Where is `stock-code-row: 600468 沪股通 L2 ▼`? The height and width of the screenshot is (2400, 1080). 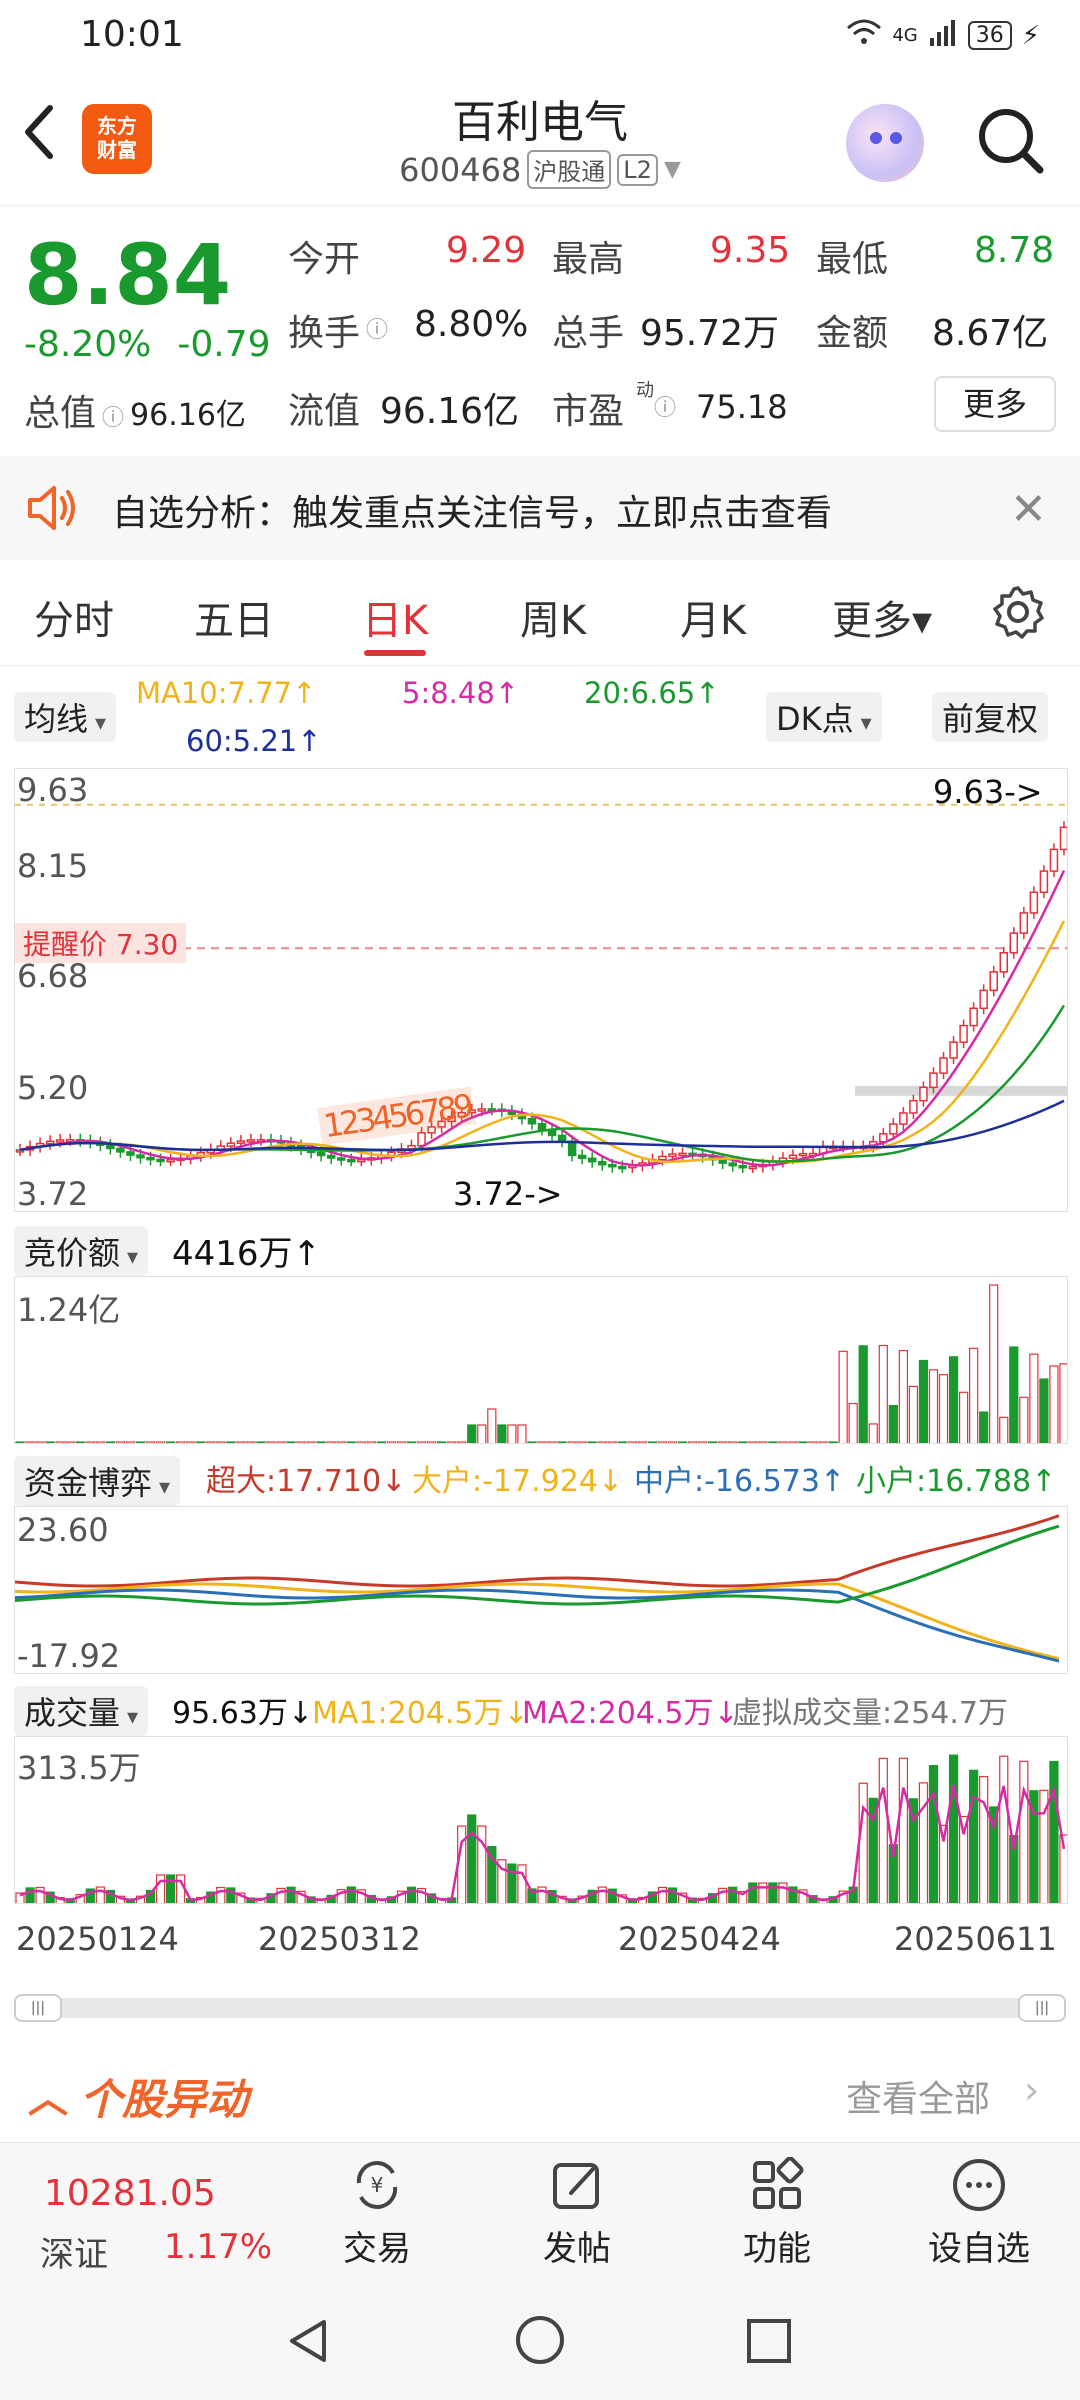 stock-code-row: 600468 沪股通 L2 ▼ is located at coordinates (540, 169).